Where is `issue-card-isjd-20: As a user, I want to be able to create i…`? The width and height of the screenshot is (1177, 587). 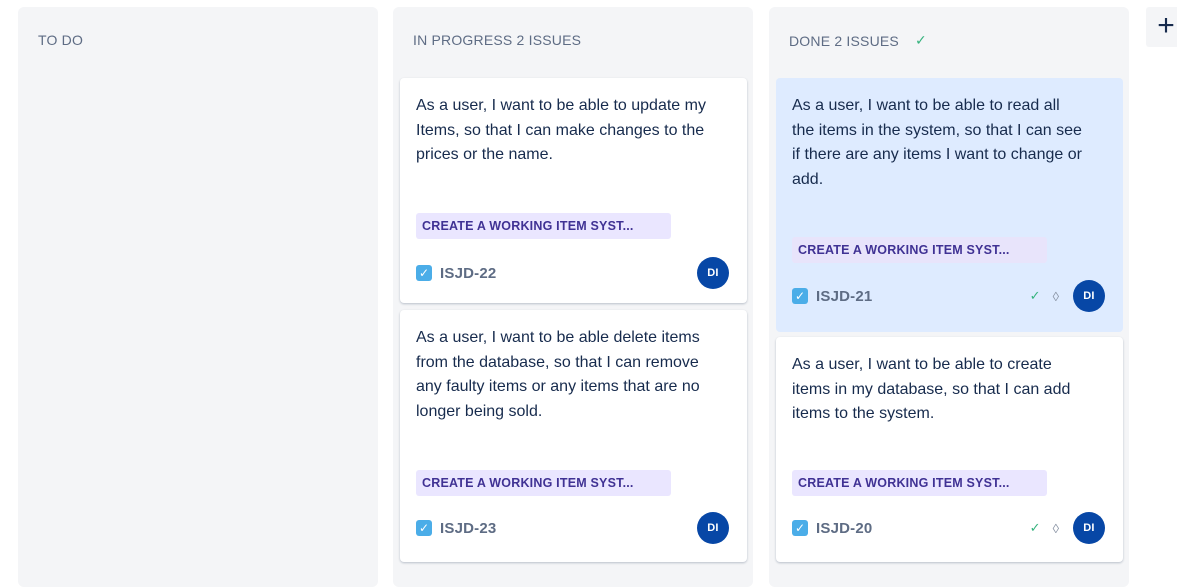
issue-card-isjd-20: As a user, I want to be able to create i… is located at coordinates (949, 449).